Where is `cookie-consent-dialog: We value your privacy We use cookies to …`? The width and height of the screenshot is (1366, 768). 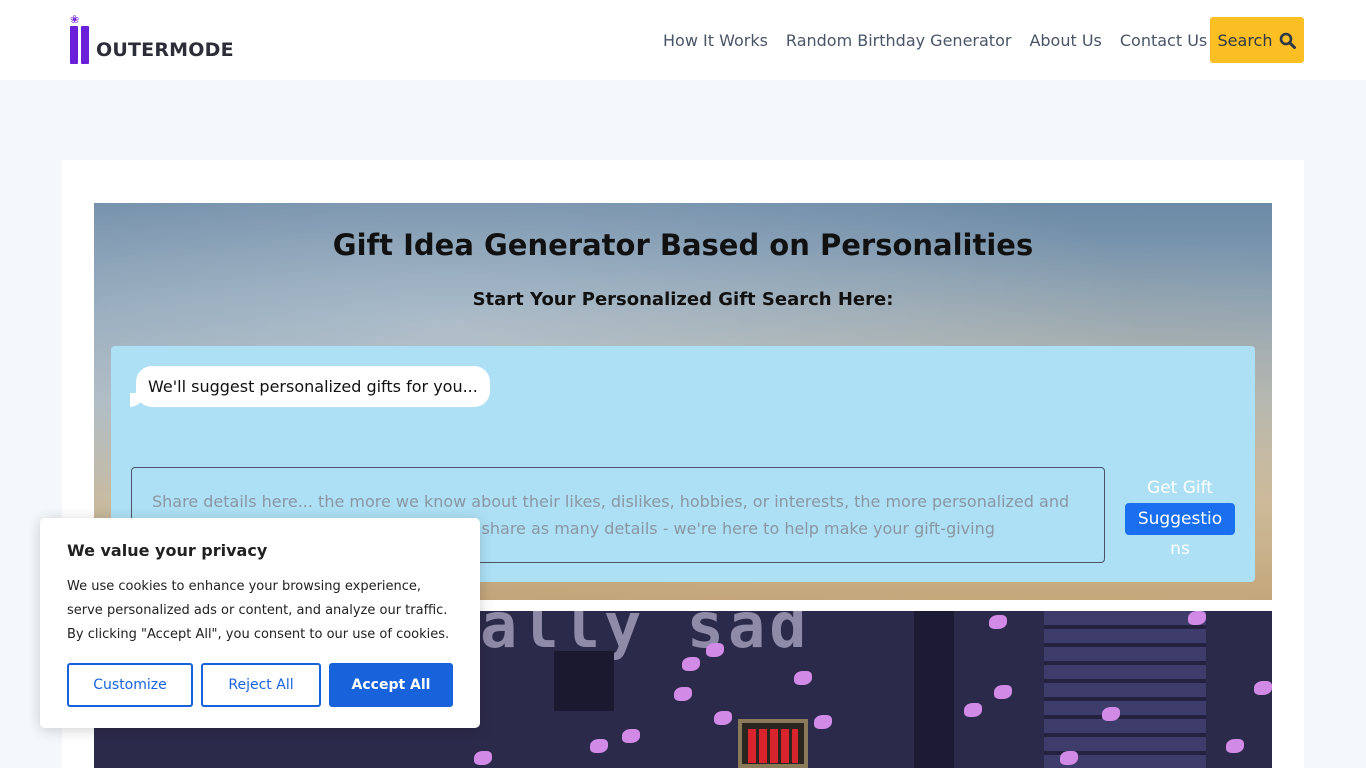 cookie-consent-dialog: We value your privacy We use cookies to … is located at coordinates (260, 623).